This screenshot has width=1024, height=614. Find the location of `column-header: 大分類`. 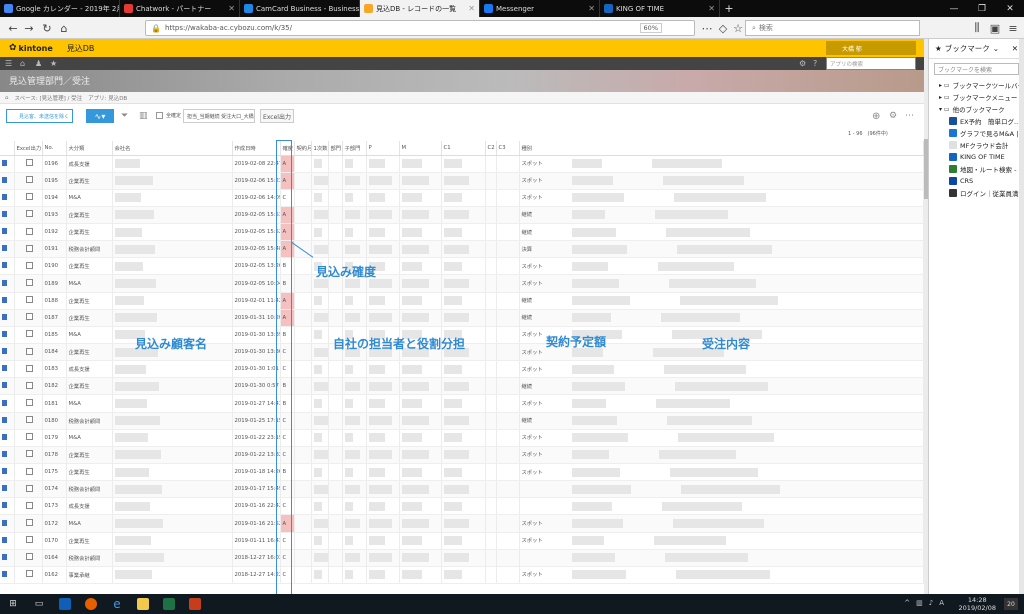

column-header: 大分類 is located at coordinates (89, 148).